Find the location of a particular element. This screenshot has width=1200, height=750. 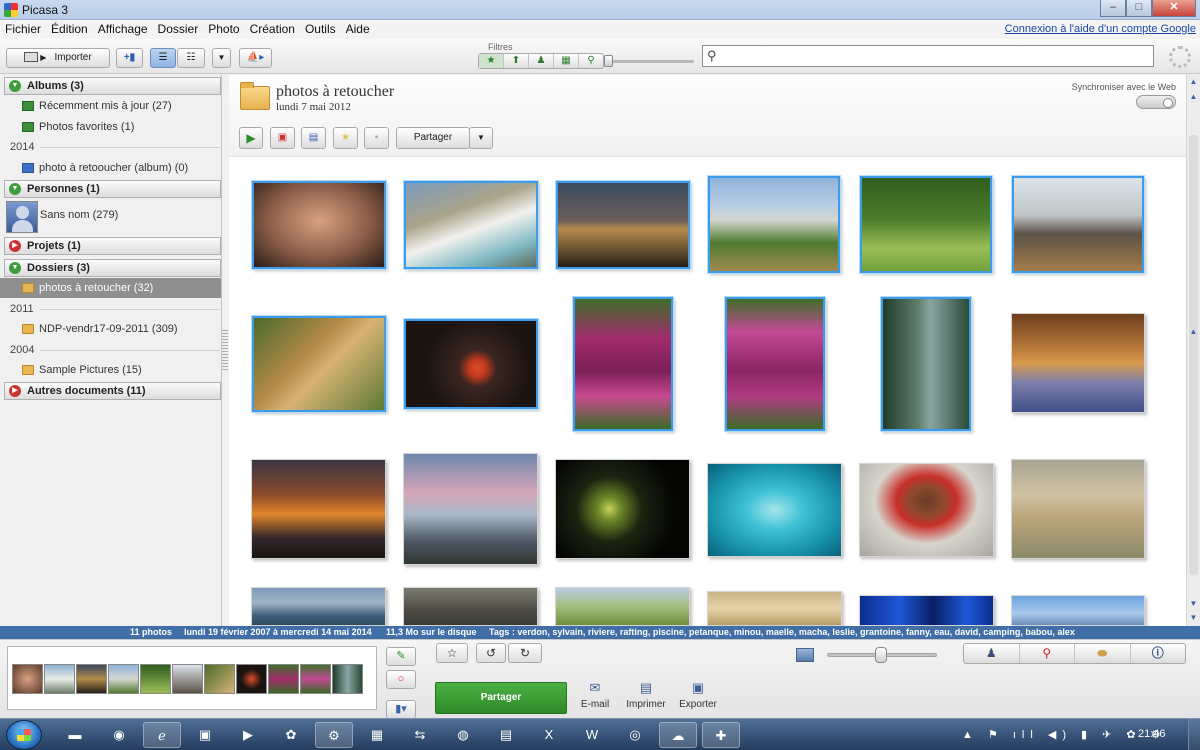

share-dropdown-button: ▼ is located at coordinates (481, 138).